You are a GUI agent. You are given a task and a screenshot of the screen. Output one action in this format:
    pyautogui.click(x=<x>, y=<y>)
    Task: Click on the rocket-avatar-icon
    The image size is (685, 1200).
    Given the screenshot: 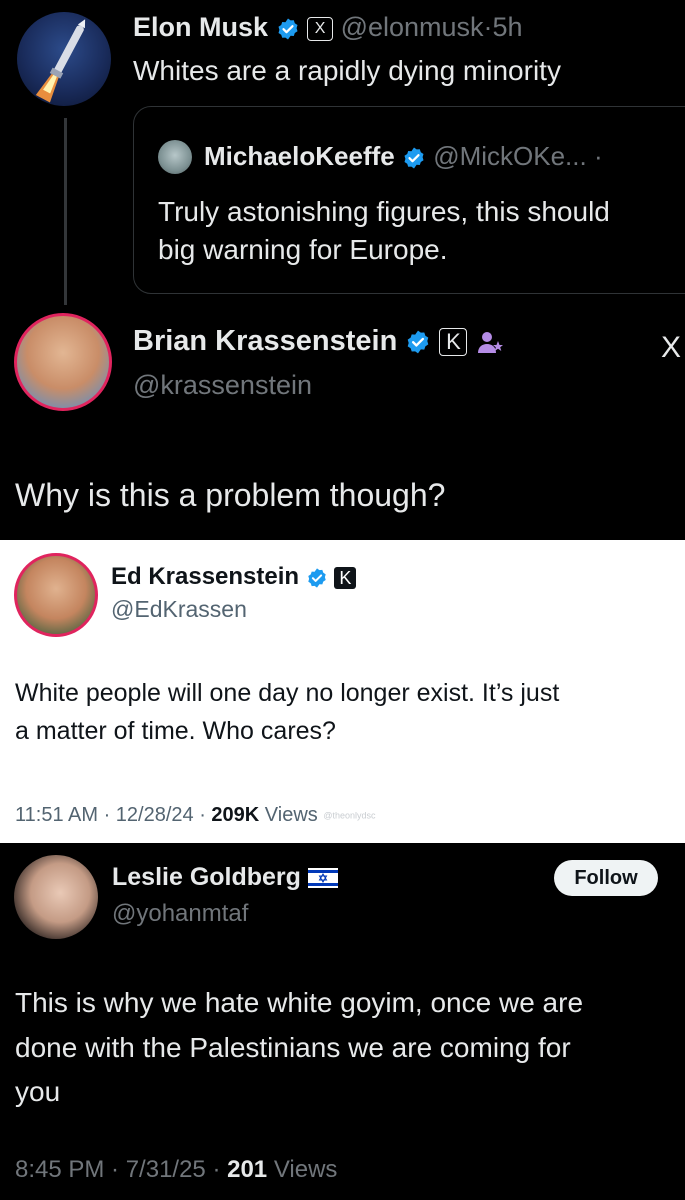 What is the action you would take?
    pyautogui.click(x=60, y=61)
    